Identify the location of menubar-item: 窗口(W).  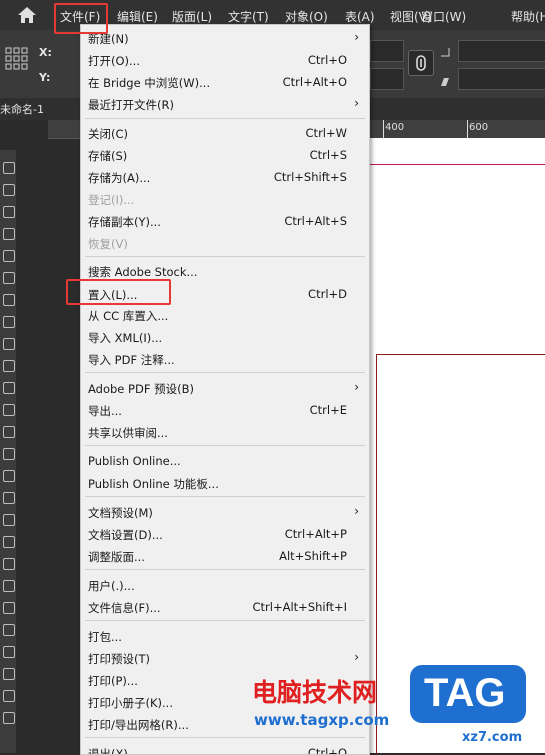
(443, 16).